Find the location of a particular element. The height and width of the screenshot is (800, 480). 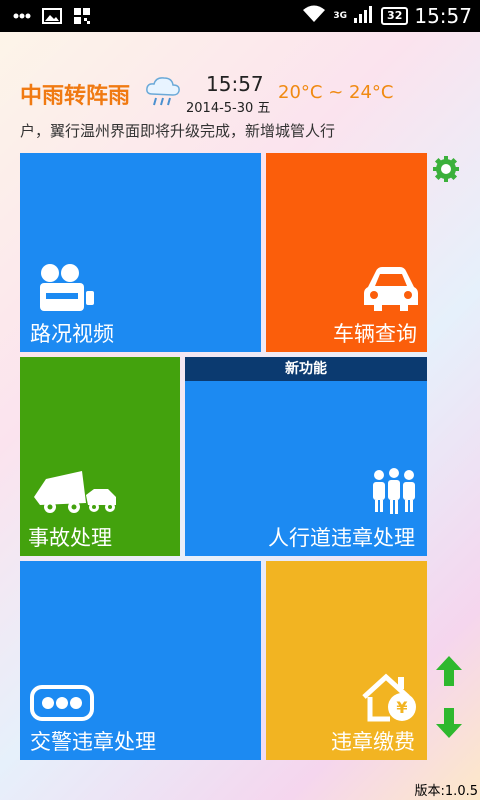

status-bar: 3G 32 15:57 is located at coordinates (240, 16).